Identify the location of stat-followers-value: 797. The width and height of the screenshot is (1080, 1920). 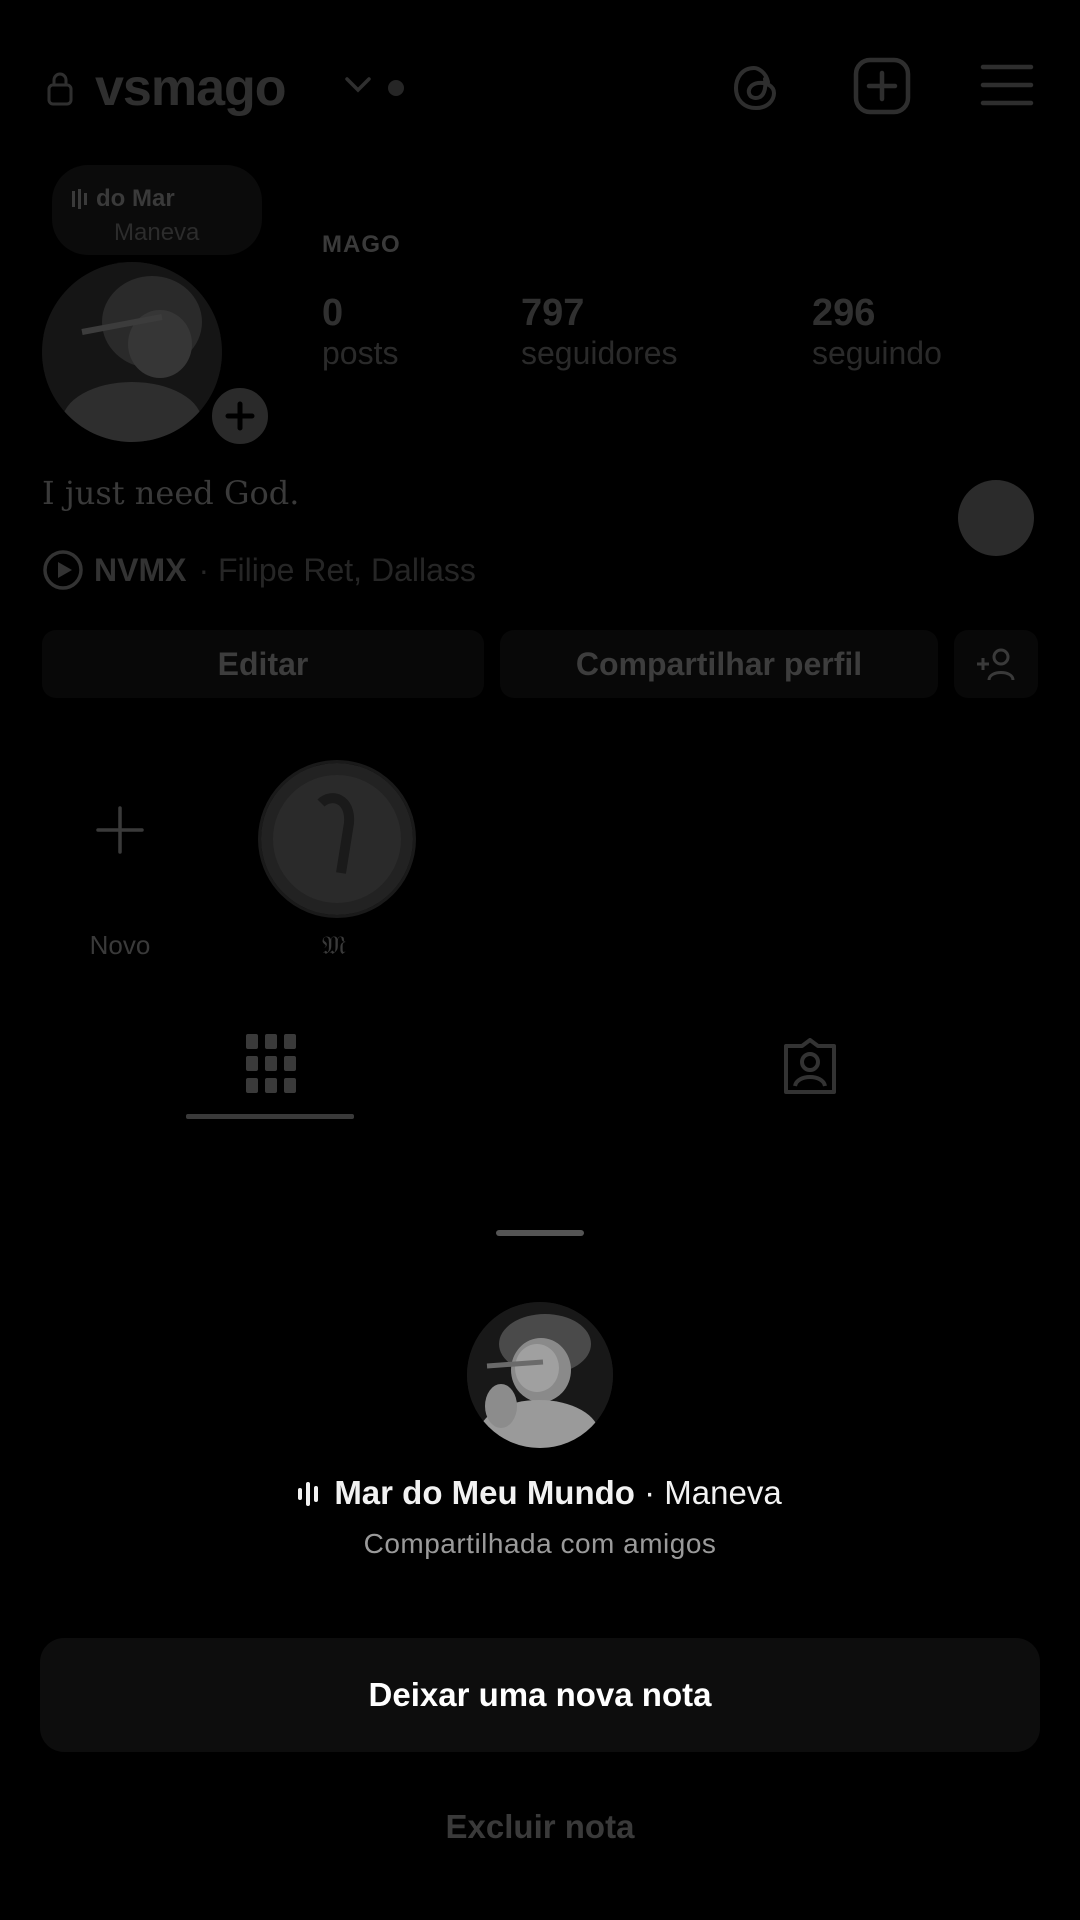
(553, 313).